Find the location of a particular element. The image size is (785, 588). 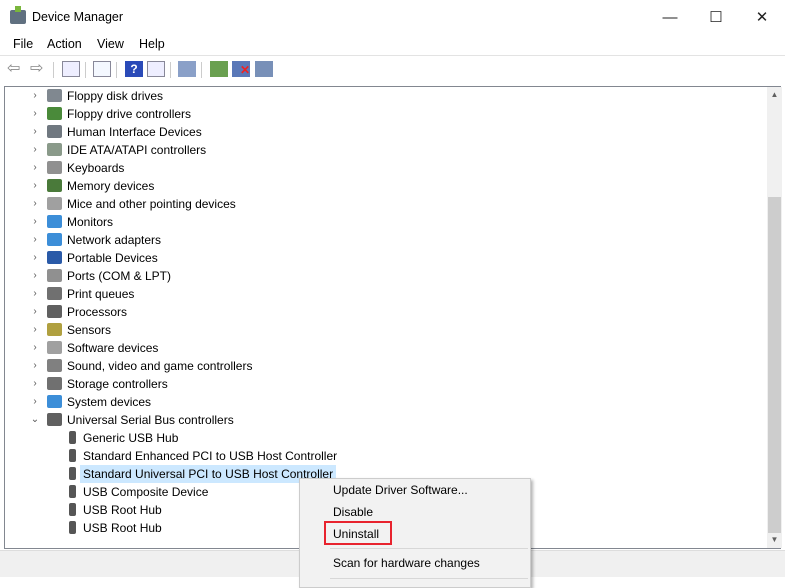

scroll-down-icon: ▼ is located at coordinates (774, 540).